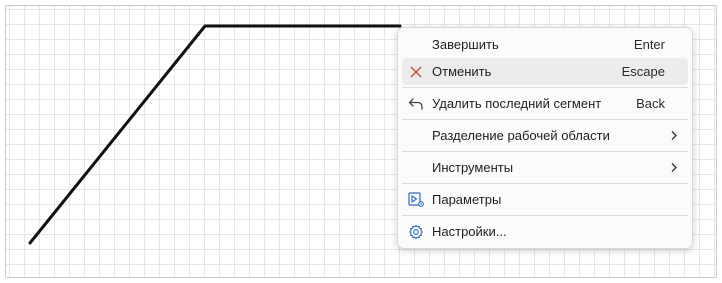 The width and height of the screenshot is (722, 283). Describe the element at coordinates (416, 44) in the screenshot. I see `finish-icon-placeholder` at that location.